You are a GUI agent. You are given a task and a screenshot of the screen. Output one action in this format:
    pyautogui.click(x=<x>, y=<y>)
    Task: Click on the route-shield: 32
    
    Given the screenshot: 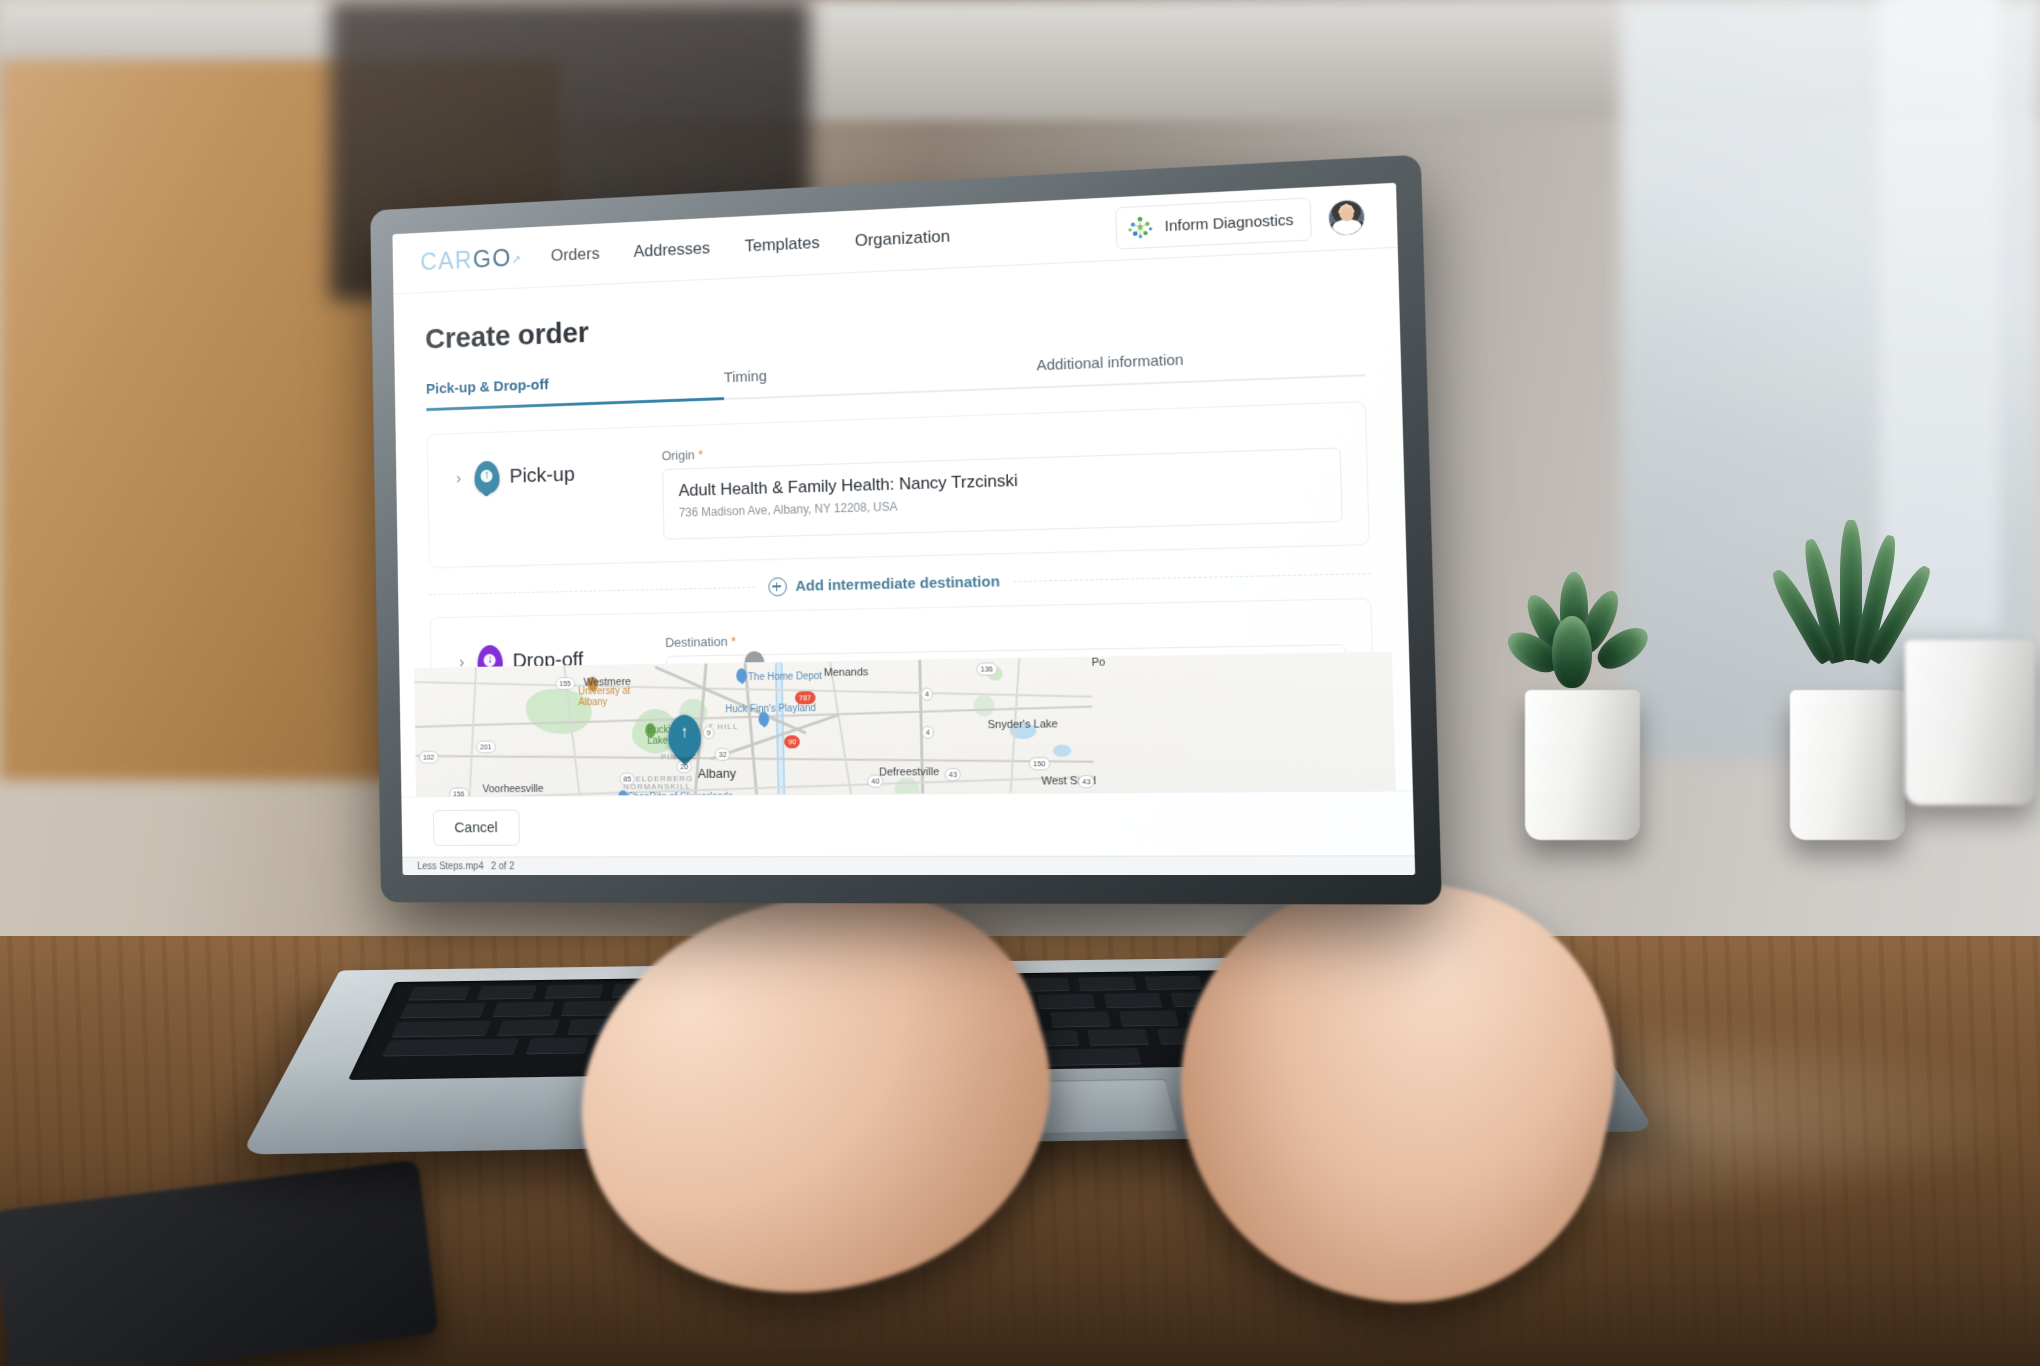 What is the action you would take?
    pyautogui.click(x=722, y=754)
    